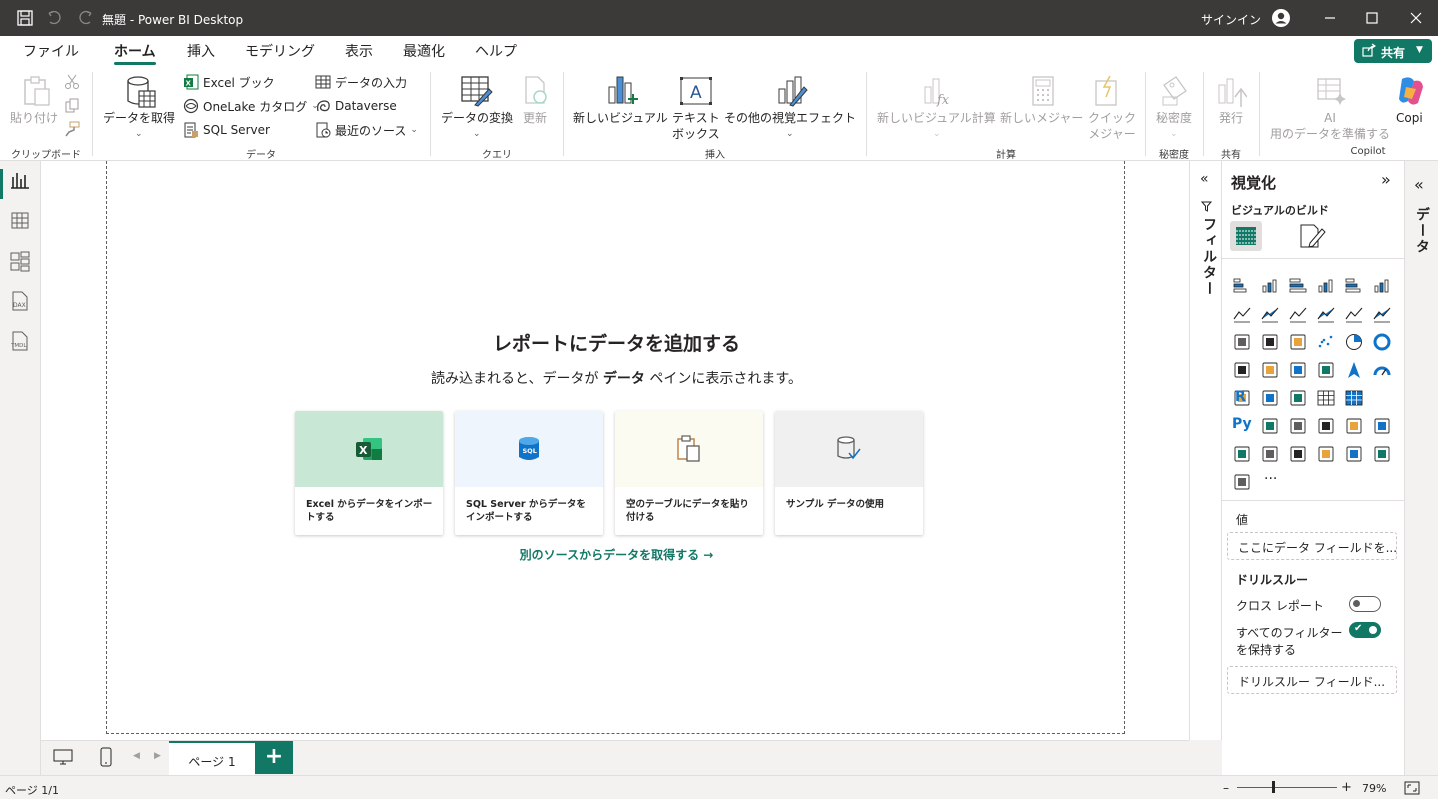  Describe the element at coordinates (1326, 398) in the screenshot. I see `table-visual-icon` at that location.